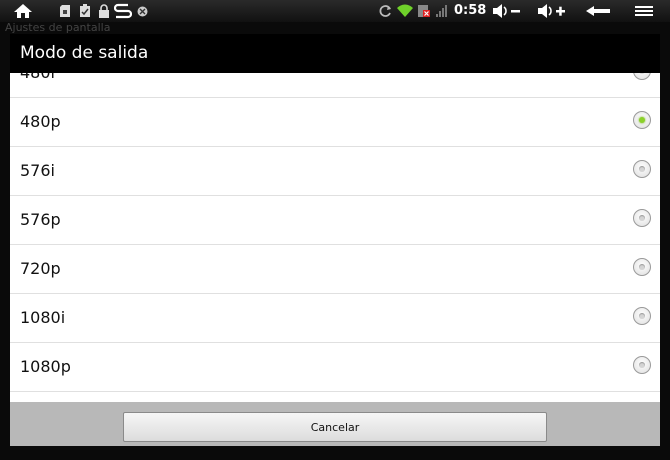 This screenshot has width=670, height=460. What do you see at coordinates (644, 11) in the screenshot?
I see `menu-icon` at bounding box center [644, 11].